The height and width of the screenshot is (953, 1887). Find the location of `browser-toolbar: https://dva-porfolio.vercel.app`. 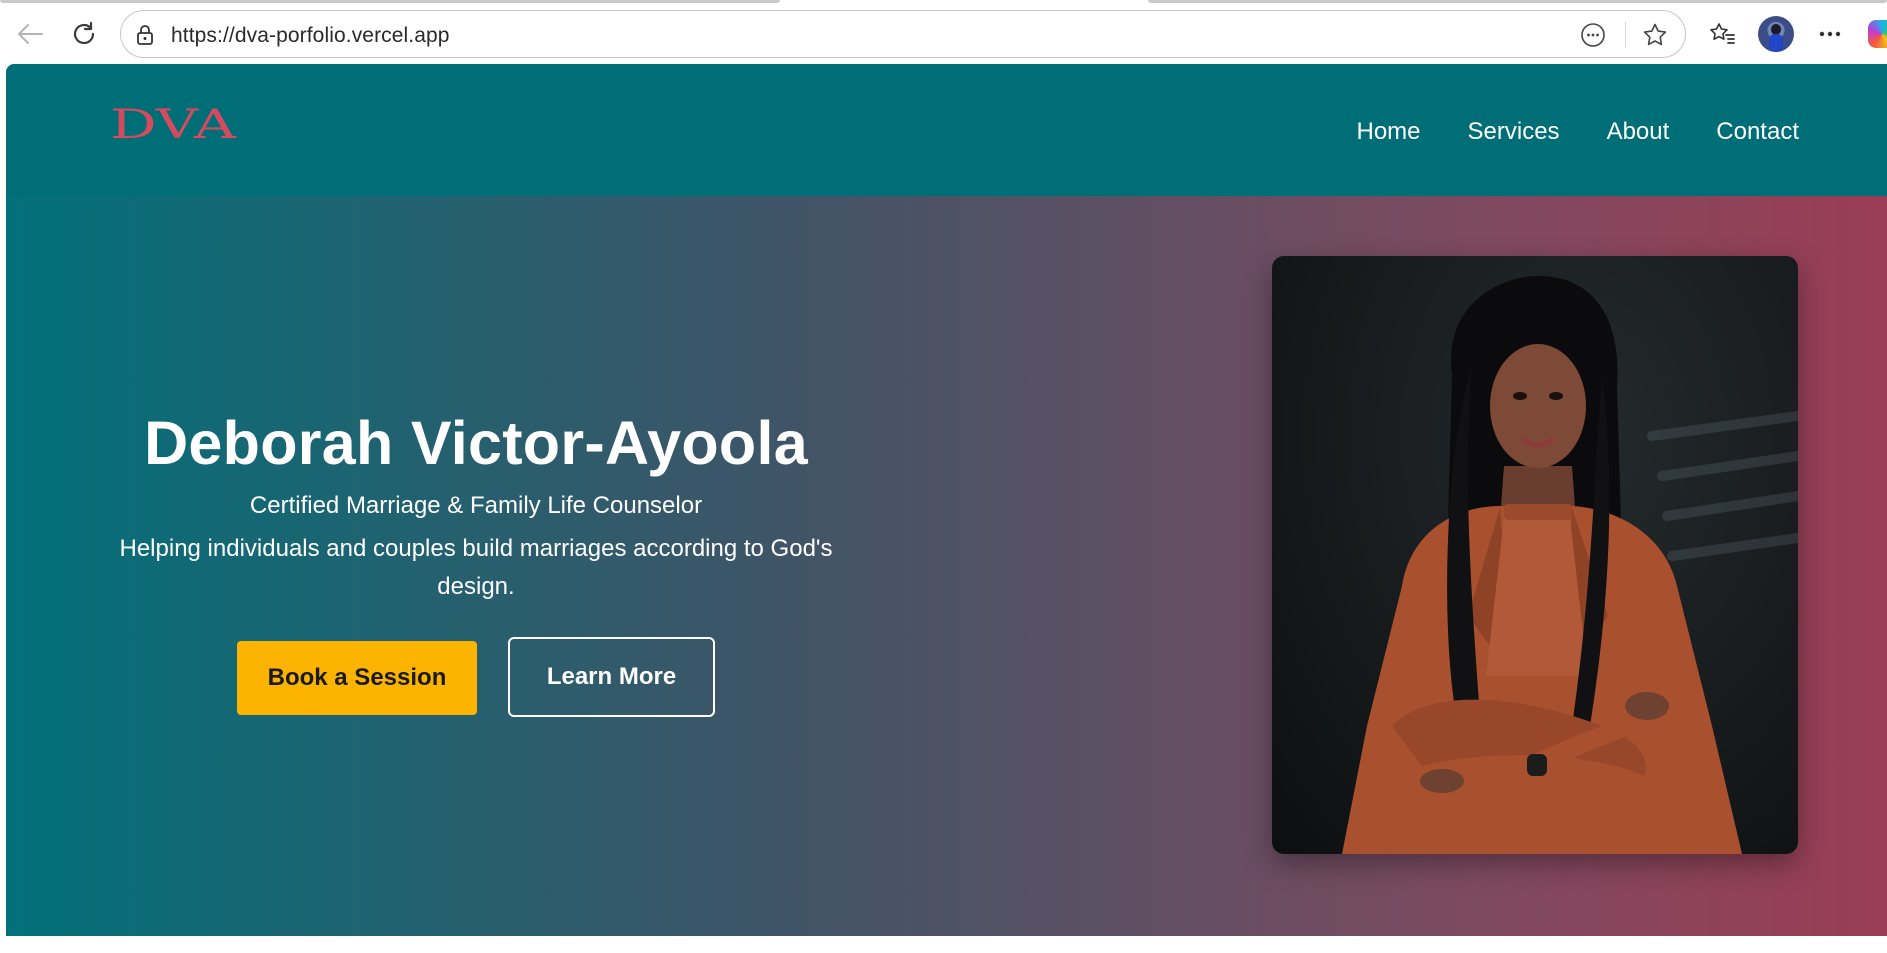

browser-toolbar: https://dva-porfolio.vercel.app is located at coordinates (943, 32).